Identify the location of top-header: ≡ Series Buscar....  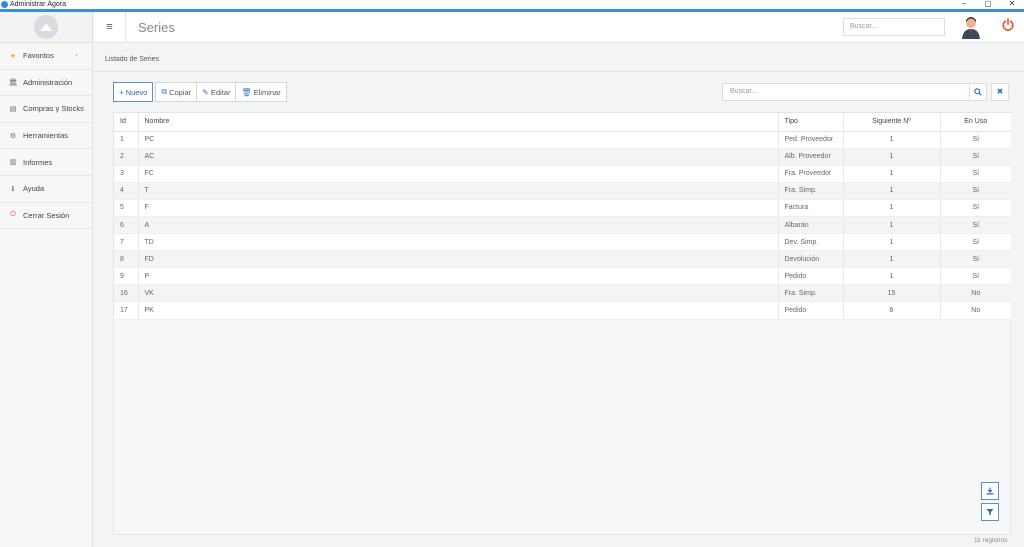
(559, 27).